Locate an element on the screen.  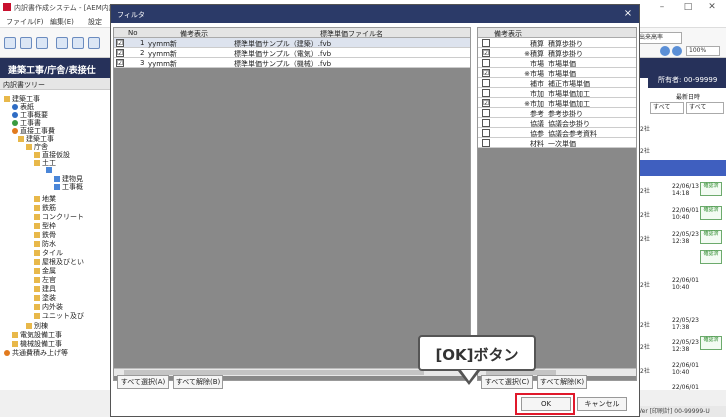
view-mode-select: 出来高率 is located at coordinates (659, 38).